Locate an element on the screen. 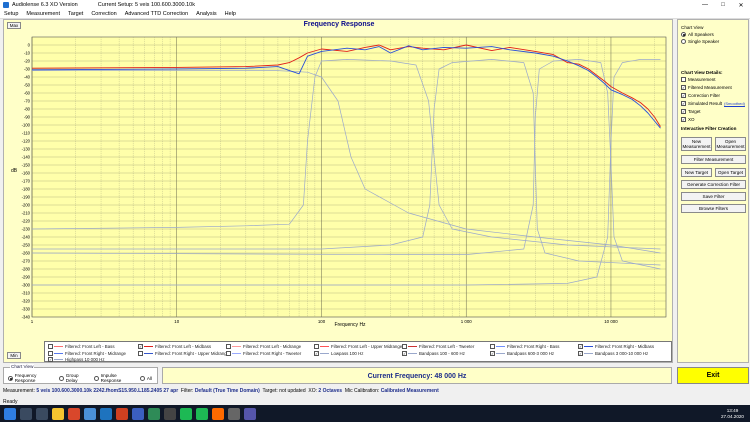 This screenshot has height=422, width=750. legend-item: ✓ Highpass 10 000 Hz is located at coordinates (76, 359).